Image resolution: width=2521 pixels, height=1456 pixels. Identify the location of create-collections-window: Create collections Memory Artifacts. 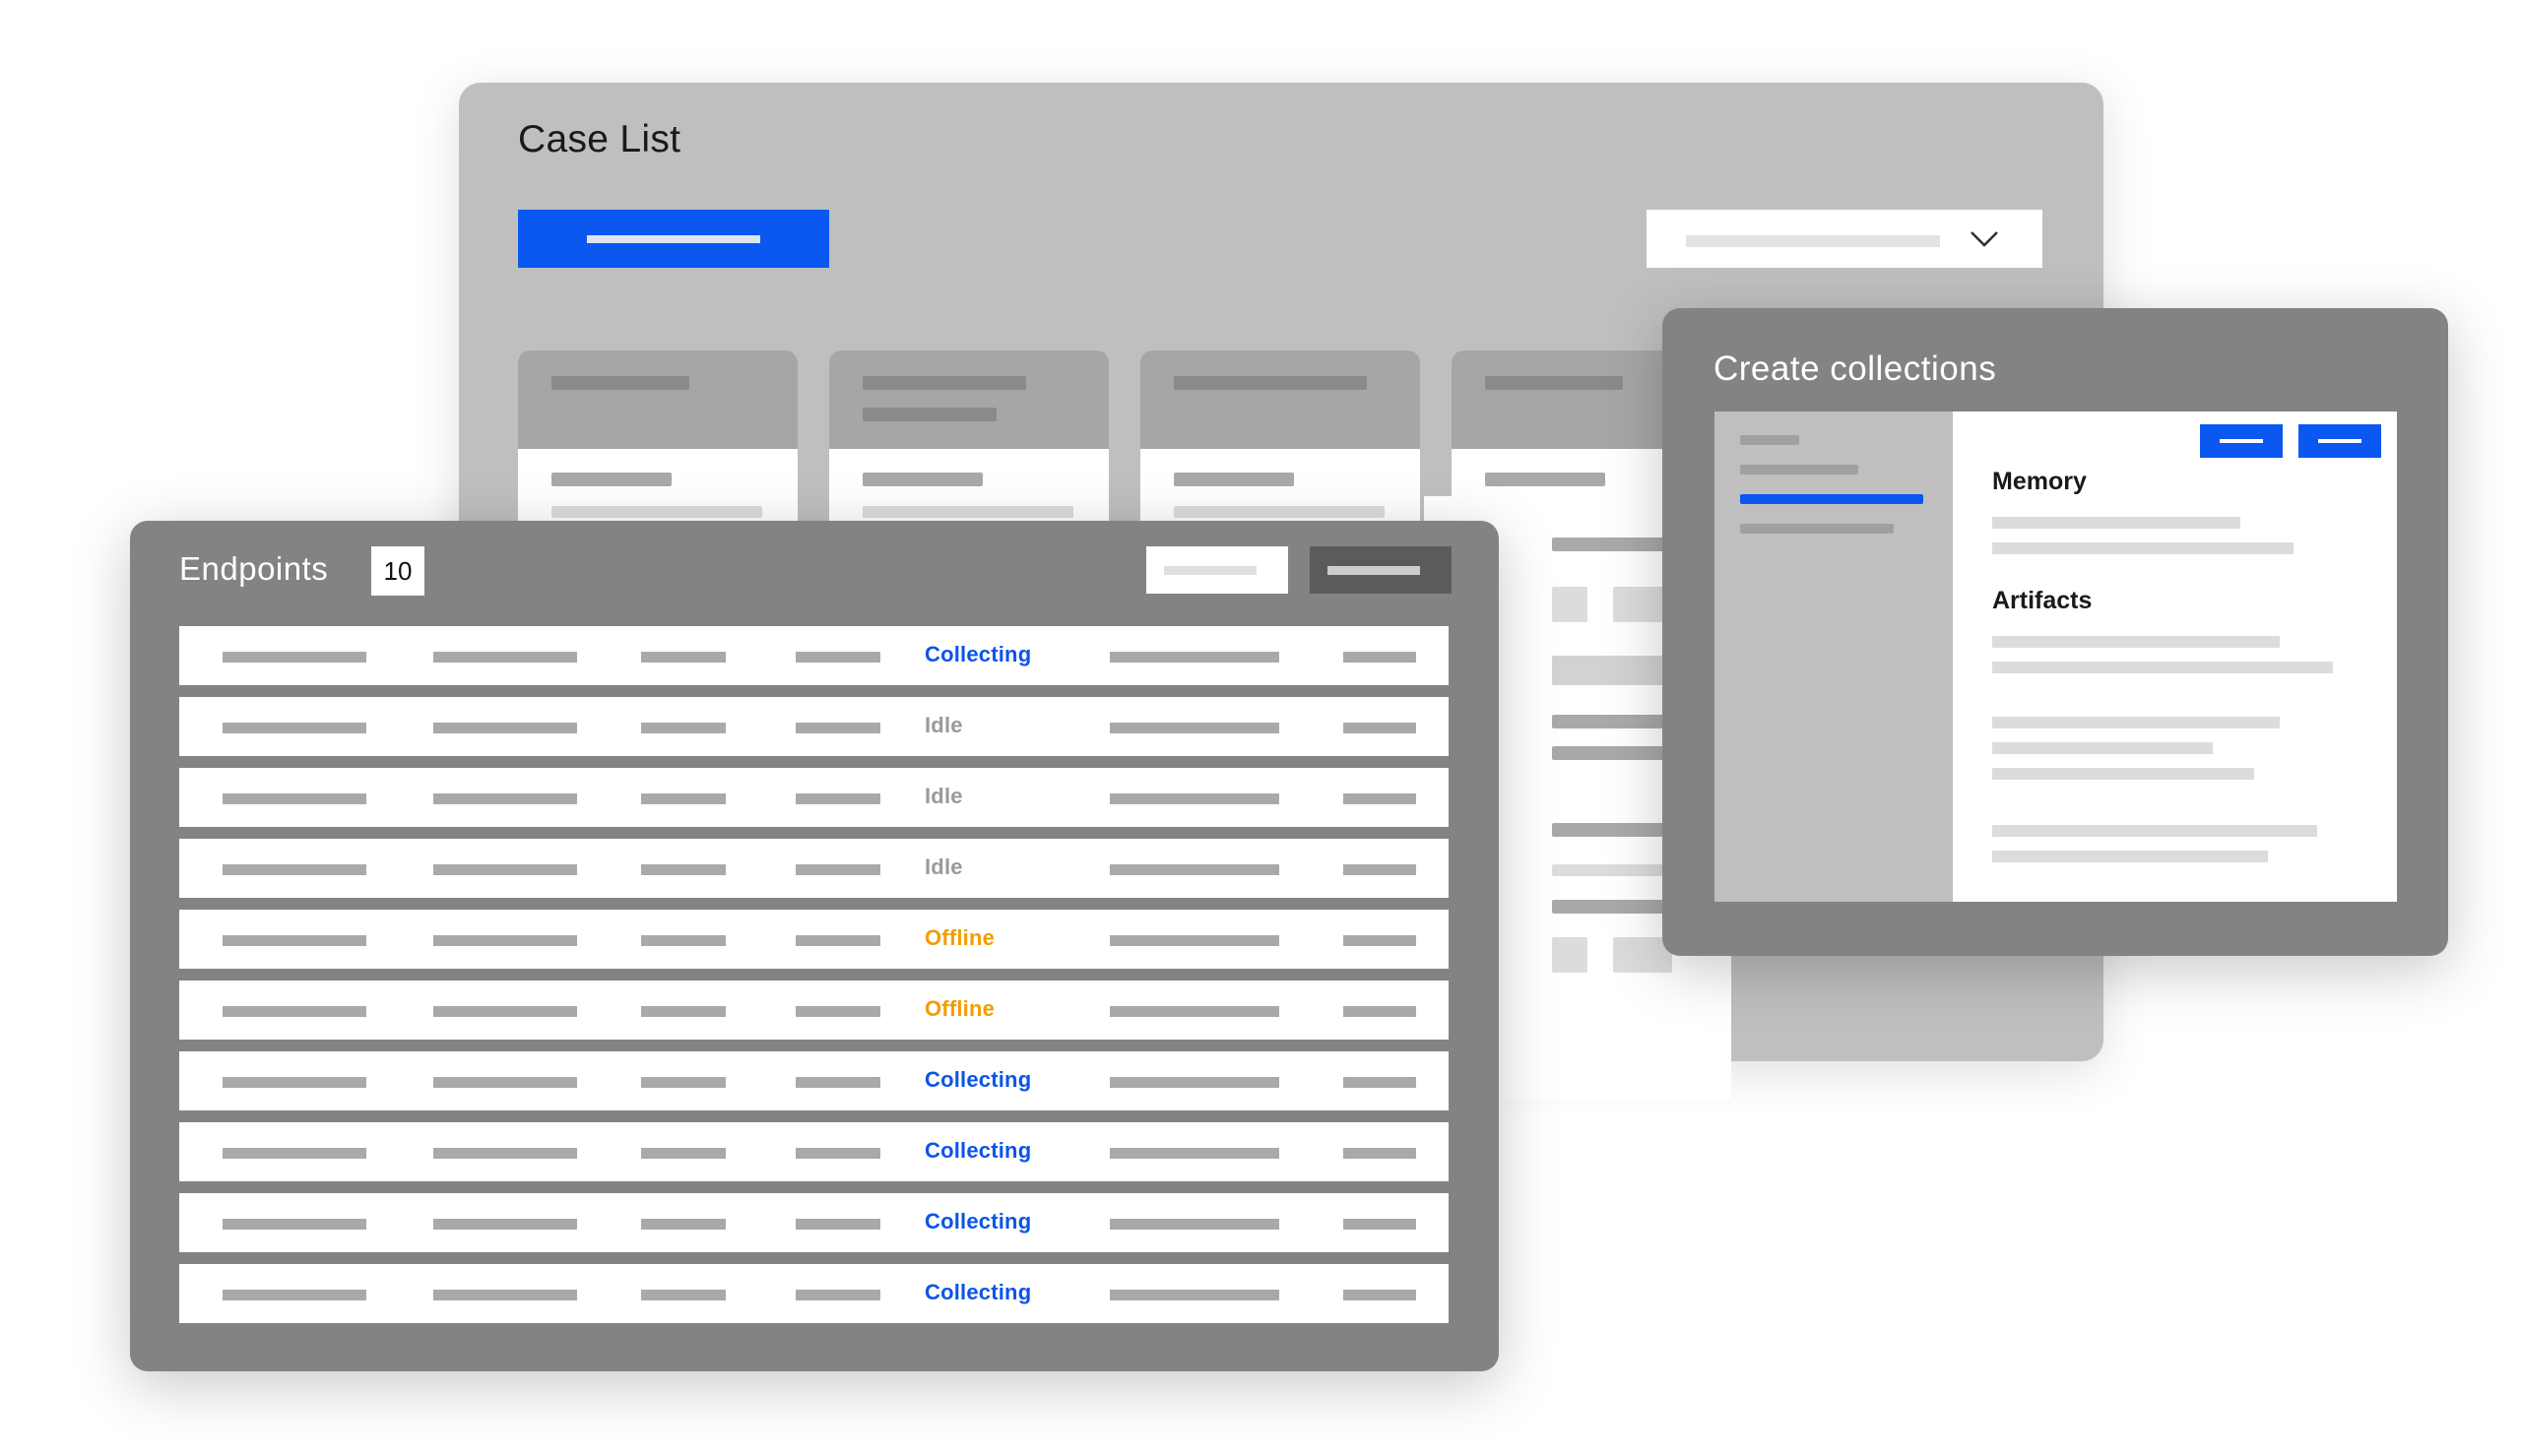
(2055, 632).